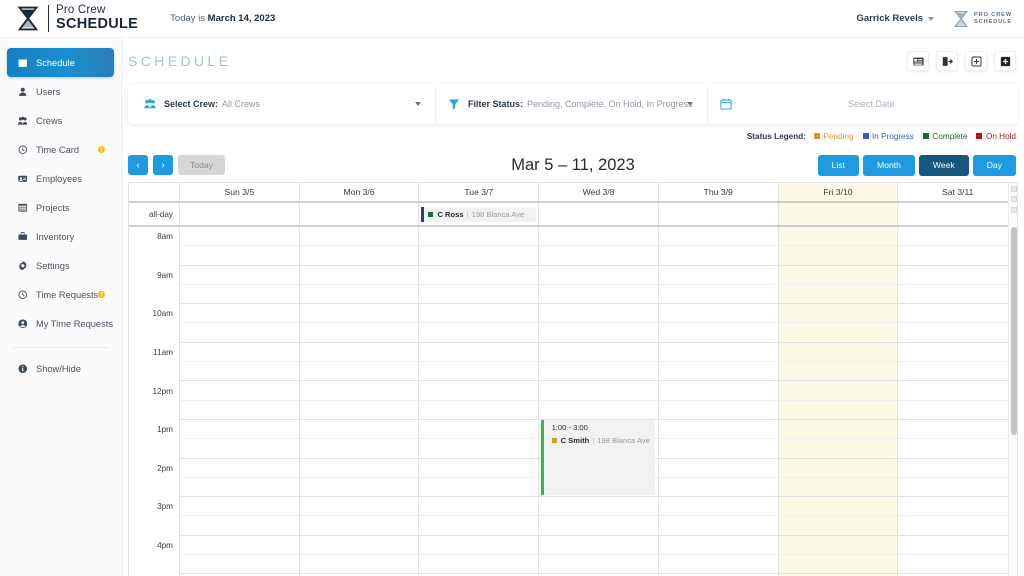 Image resolution: width=1024 pixels, height=576 pixels. What do you see at coordinates (1013, 331) in the screenshot?
I see `scrollbar-thumb` at bounding box center [1013, 331].